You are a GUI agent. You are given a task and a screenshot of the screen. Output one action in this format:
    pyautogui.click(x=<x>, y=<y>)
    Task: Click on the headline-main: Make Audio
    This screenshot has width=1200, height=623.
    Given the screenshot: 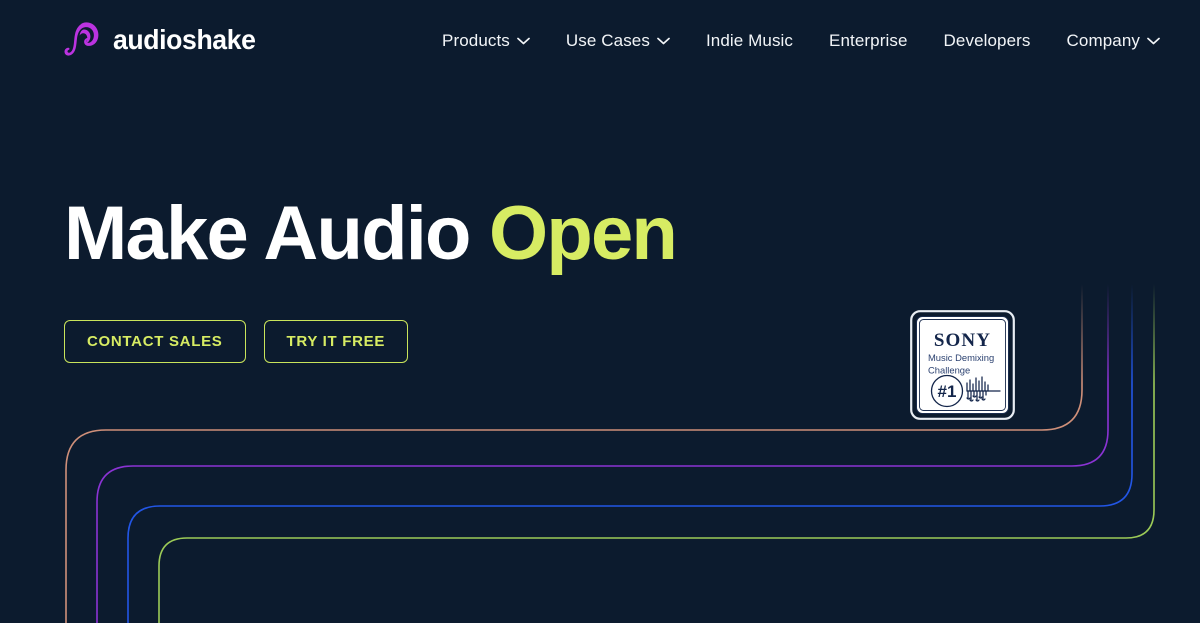 What is the action you would take?
    pyautogui.click(x=276, y=233)
    